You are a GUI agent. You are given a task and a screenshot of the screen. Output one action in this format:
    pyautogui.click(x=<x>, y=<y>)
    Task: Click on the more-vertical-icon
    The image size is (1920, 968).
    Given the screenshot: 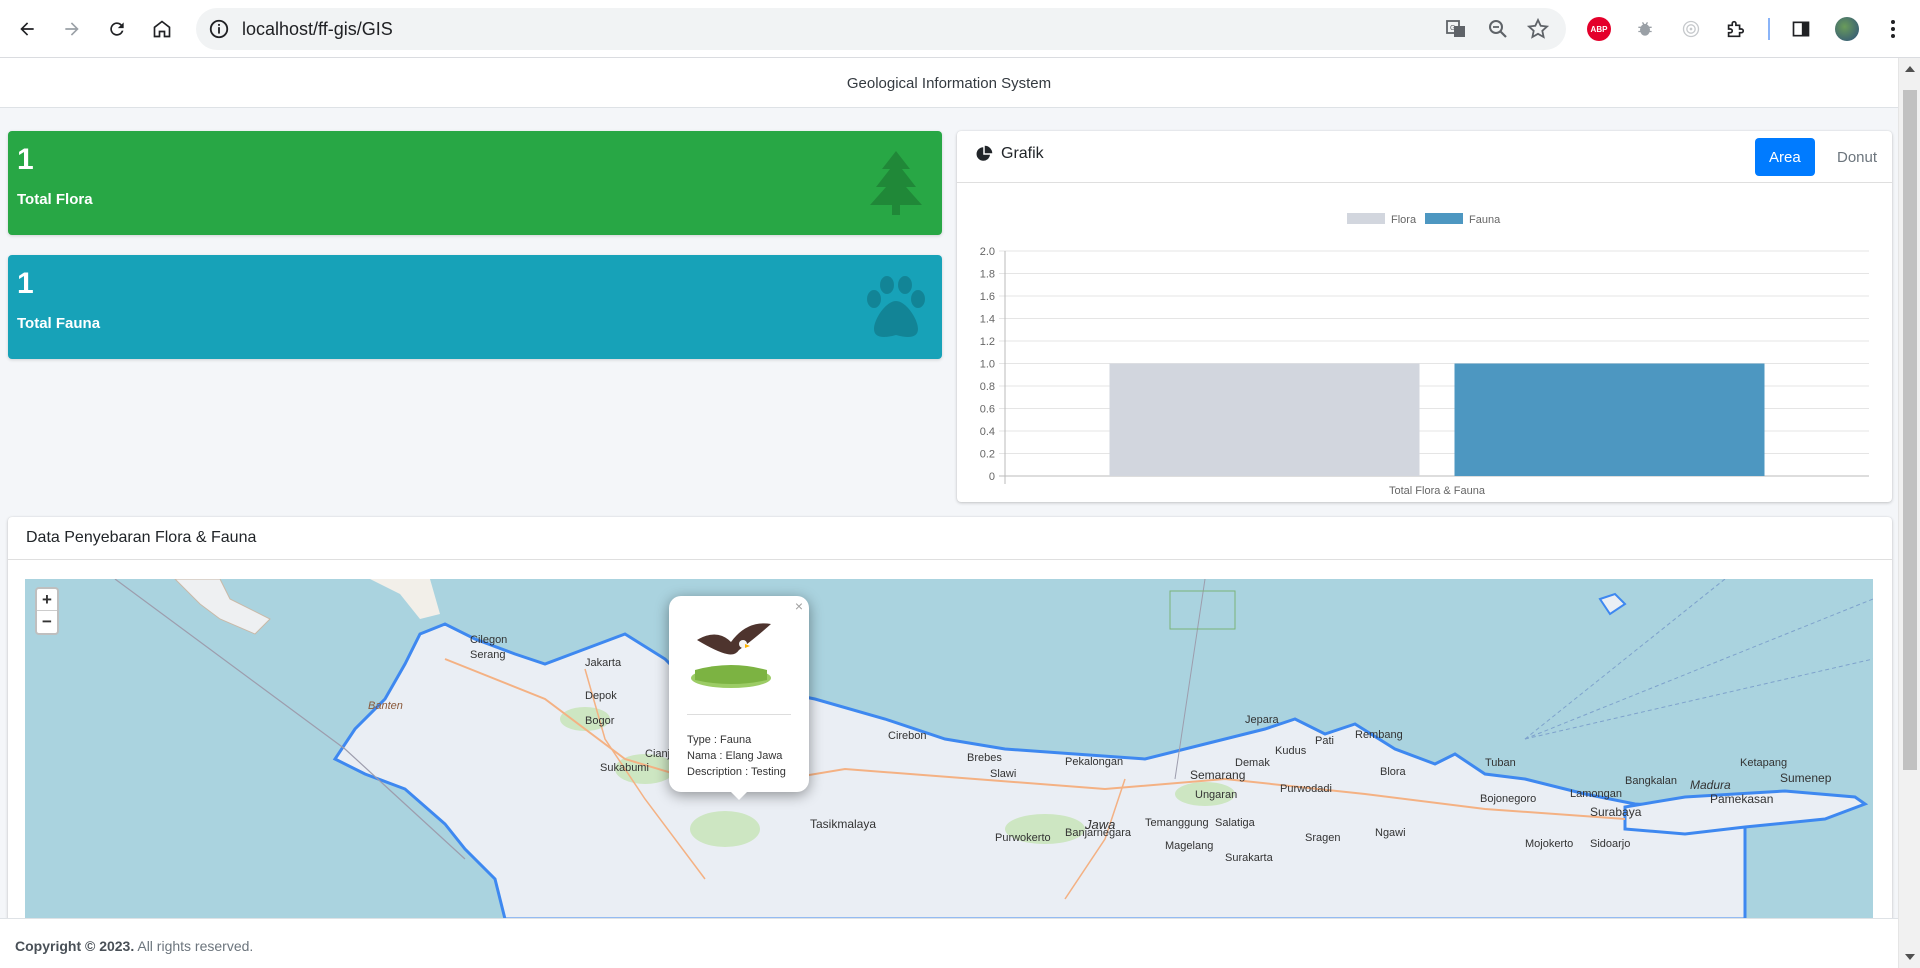 What is the action you would take?
    pyautogui.click(x=1893, y=29)
    